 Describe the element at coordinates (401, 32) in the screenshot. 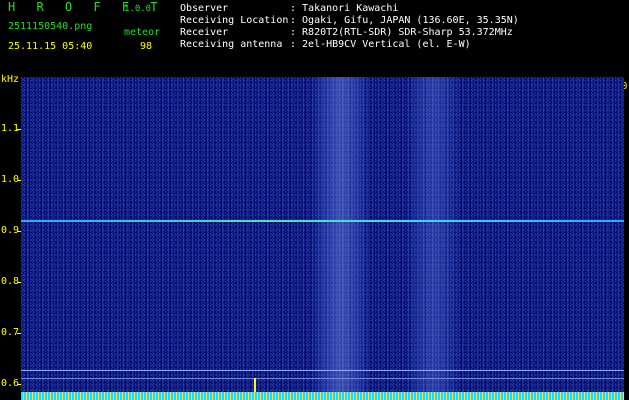

I see `receiver-value: : R820T2(RTL-SDR) SDR-Sharp 53.372MHz` at that location.